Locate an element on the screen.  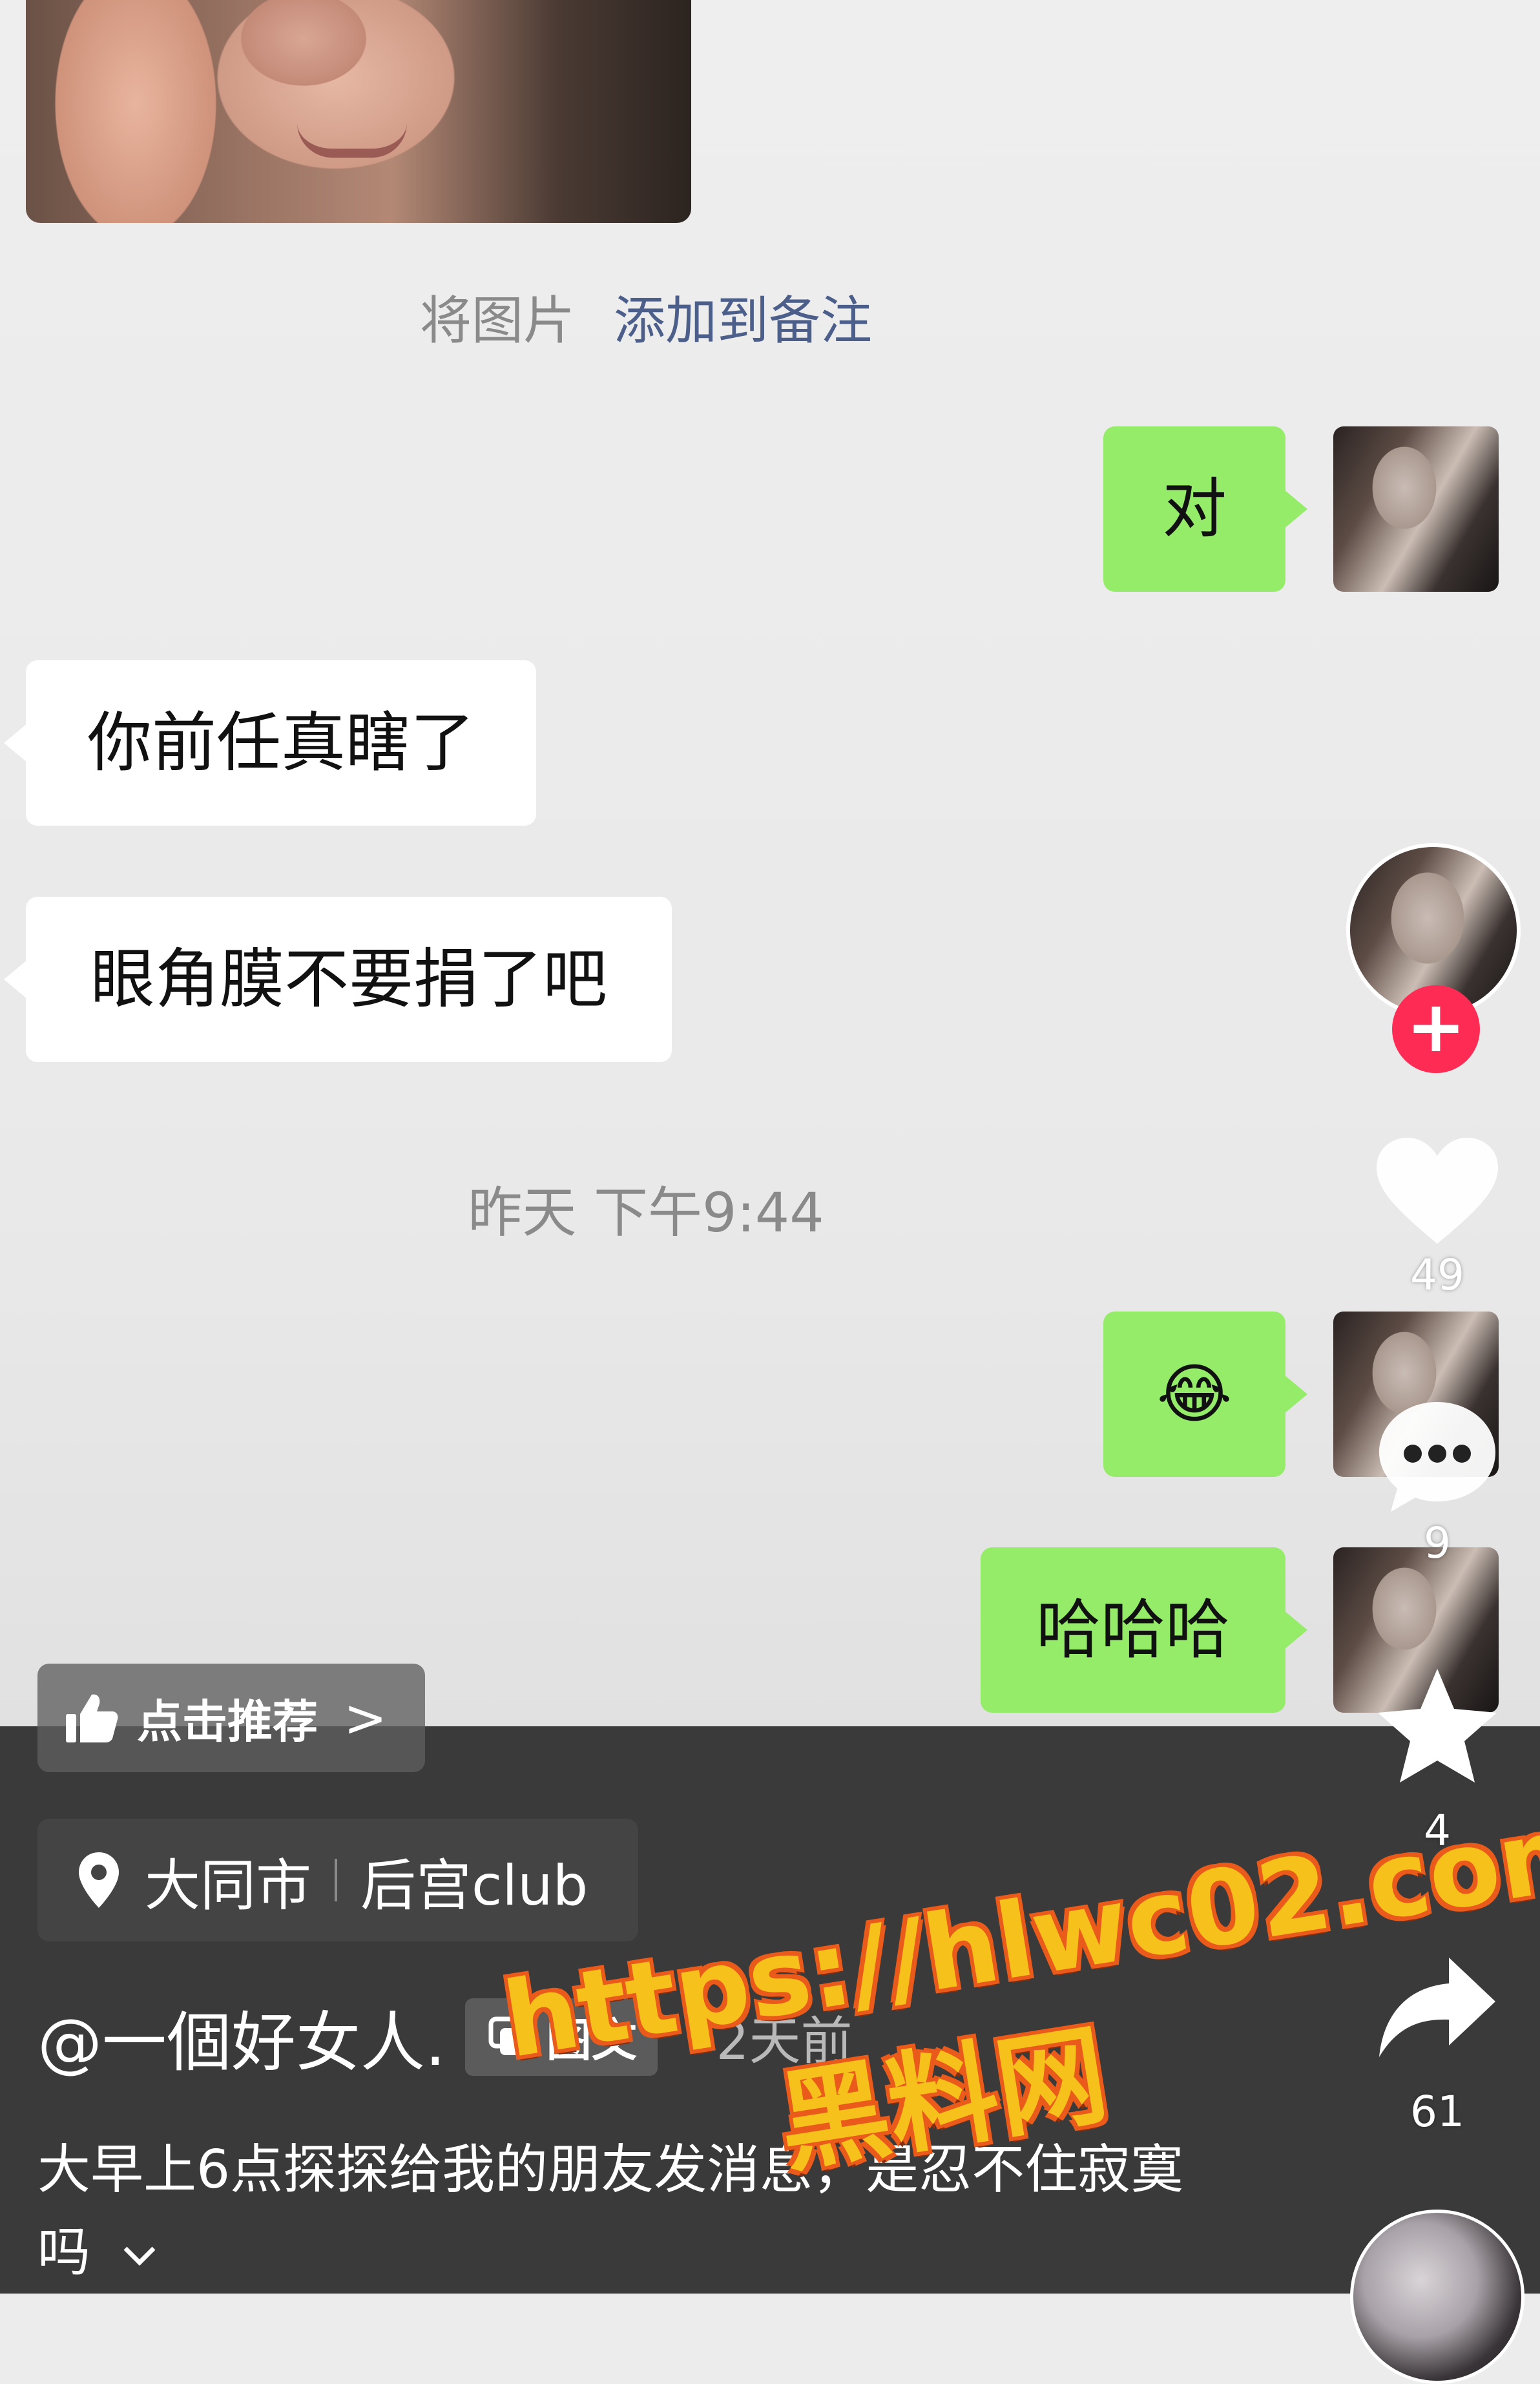
location-tag: 大同市 后宫club is located at coordinates (337, 1880).